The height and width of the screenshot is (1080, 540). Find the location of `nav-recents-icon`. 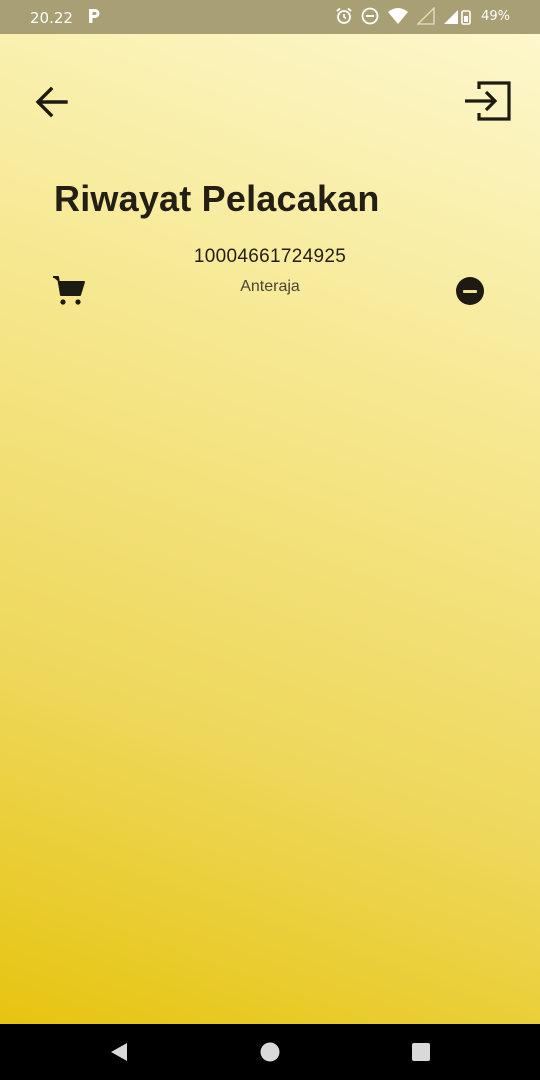

nav-recents-icon is located at coordinates (421, 1052).